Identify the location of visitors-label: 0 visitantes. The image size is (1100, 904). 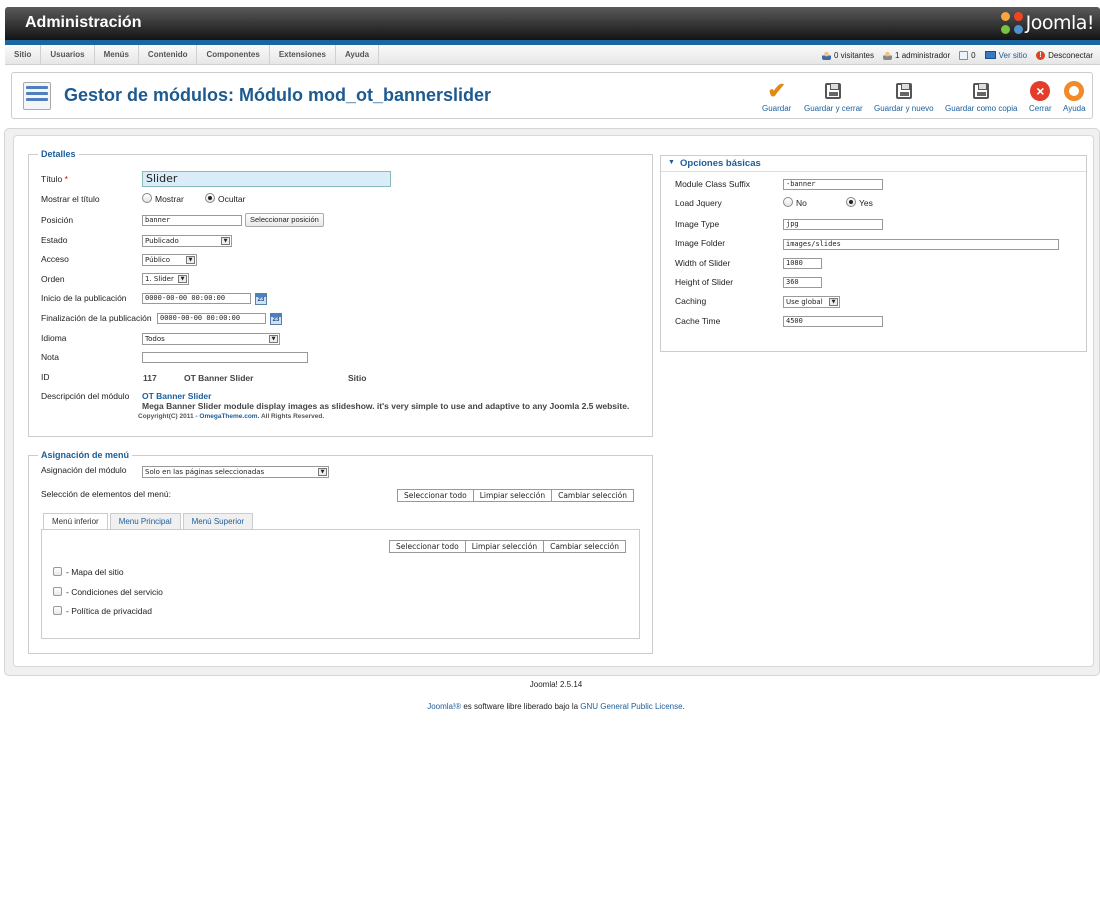
(854, 55).